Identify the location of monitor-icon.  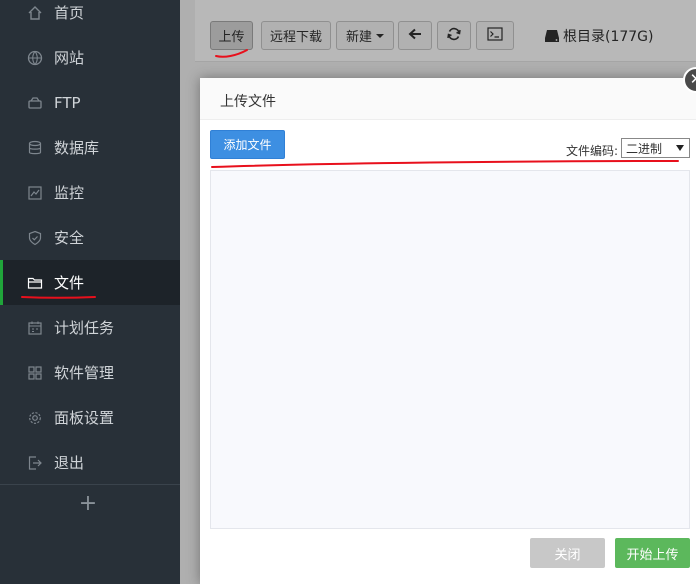
(35, 193).